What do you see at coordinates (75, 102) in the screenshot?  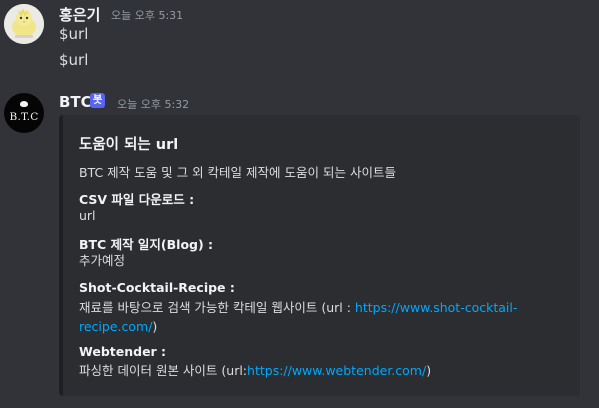 I see `message-author: BTC` at bounding box center [75, 102].